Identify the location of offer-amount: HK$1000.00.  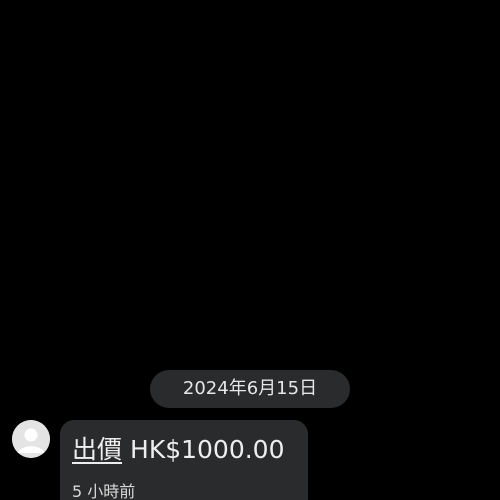
(207, 449).